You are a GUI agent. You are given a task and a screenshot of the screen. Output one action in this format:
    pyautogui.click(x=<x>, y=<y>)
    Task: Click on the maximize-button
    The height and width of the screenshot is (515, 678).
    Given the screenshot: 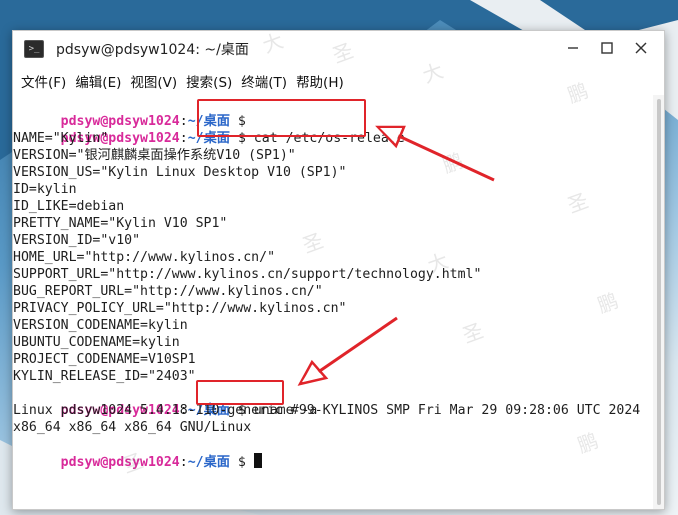 What is the action you would take?
    pyautogui.click(x=607, y=48)
    